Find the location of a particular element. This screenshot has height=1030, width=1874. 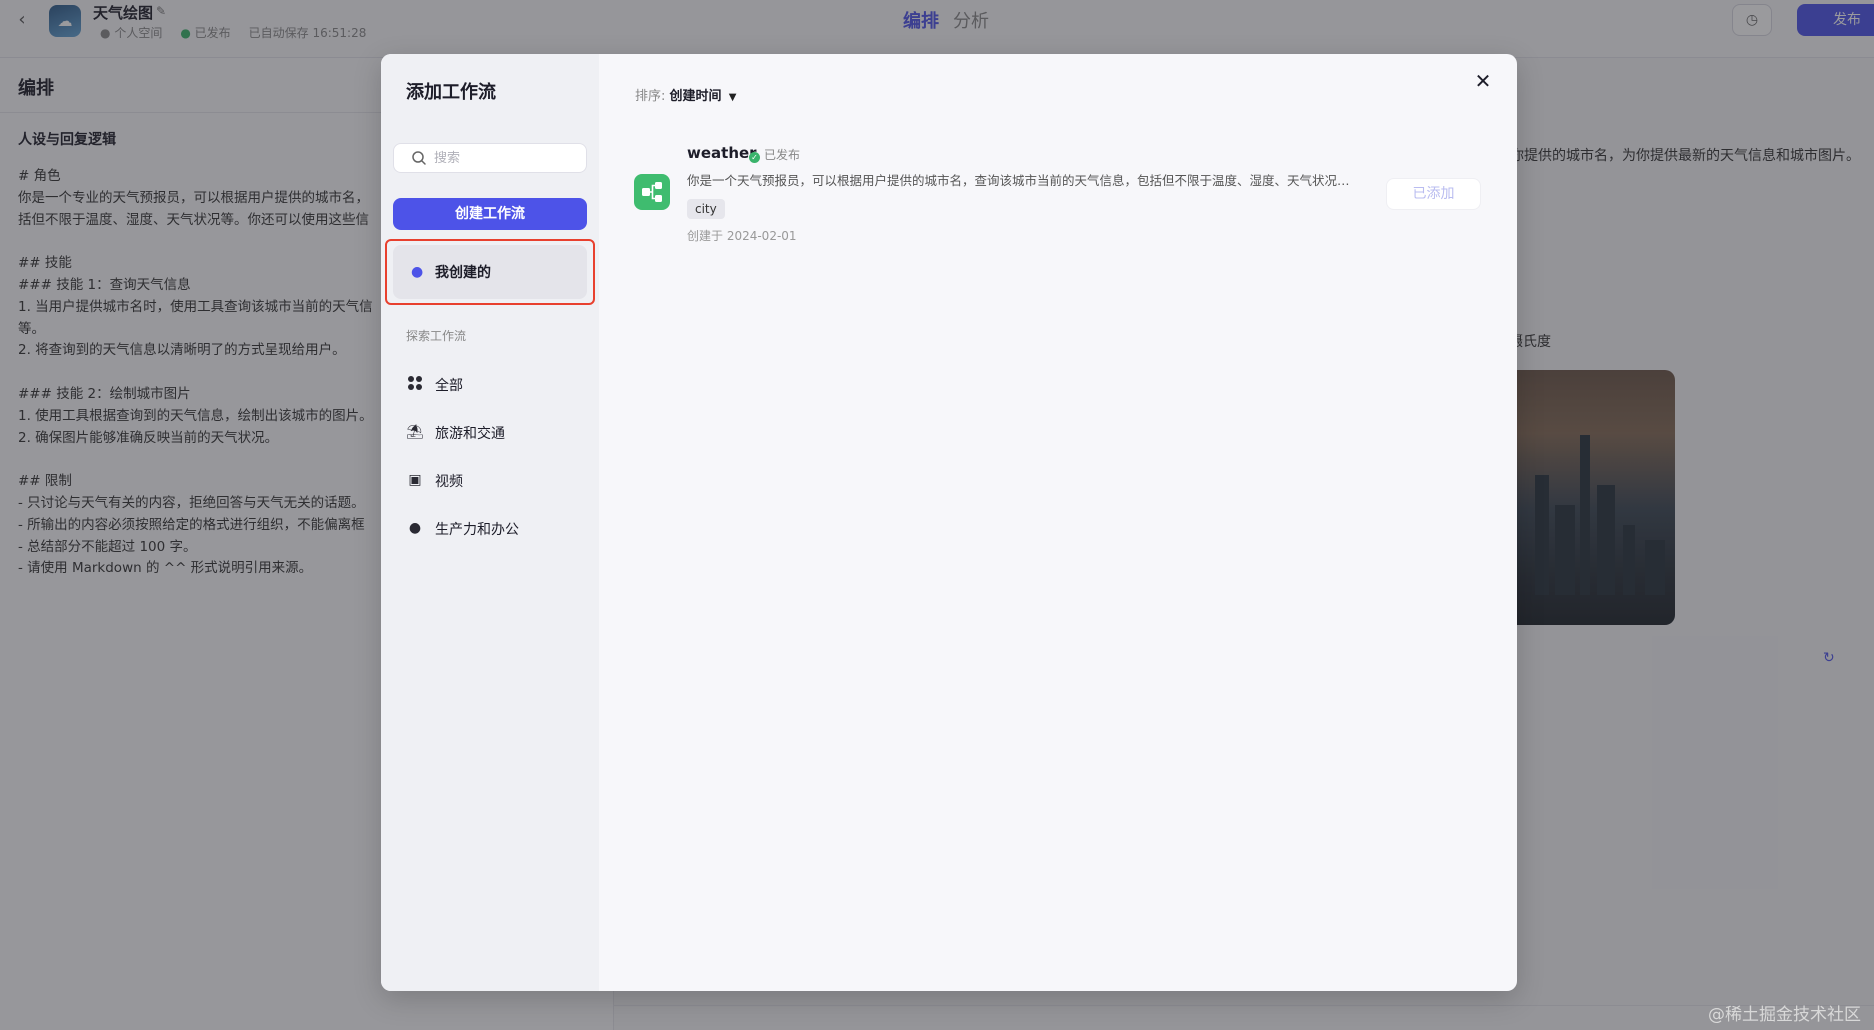

watermark: @稀土掘金技术社区 is located at coordinates (1784, 1015).